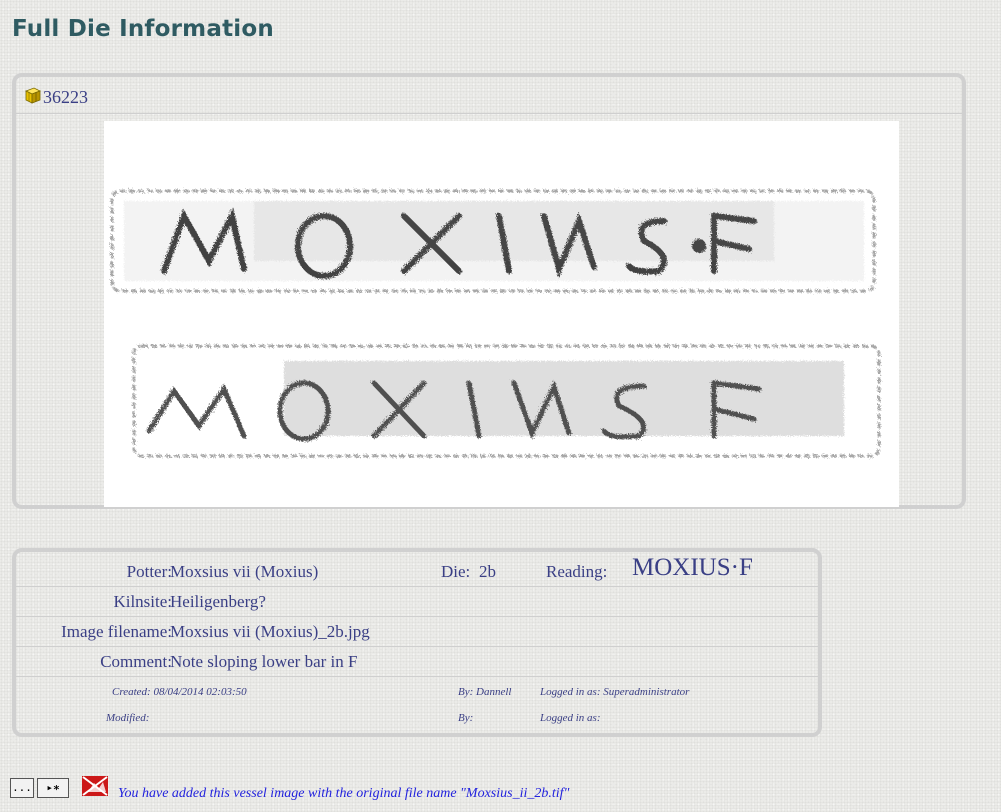 The height and width of the screenshot is (812, 1001). What do you see at coordinates (142, 601) in the screenshot?
I see `kilnsite-label: Kilnsite:` at bounding box center [142, 601].